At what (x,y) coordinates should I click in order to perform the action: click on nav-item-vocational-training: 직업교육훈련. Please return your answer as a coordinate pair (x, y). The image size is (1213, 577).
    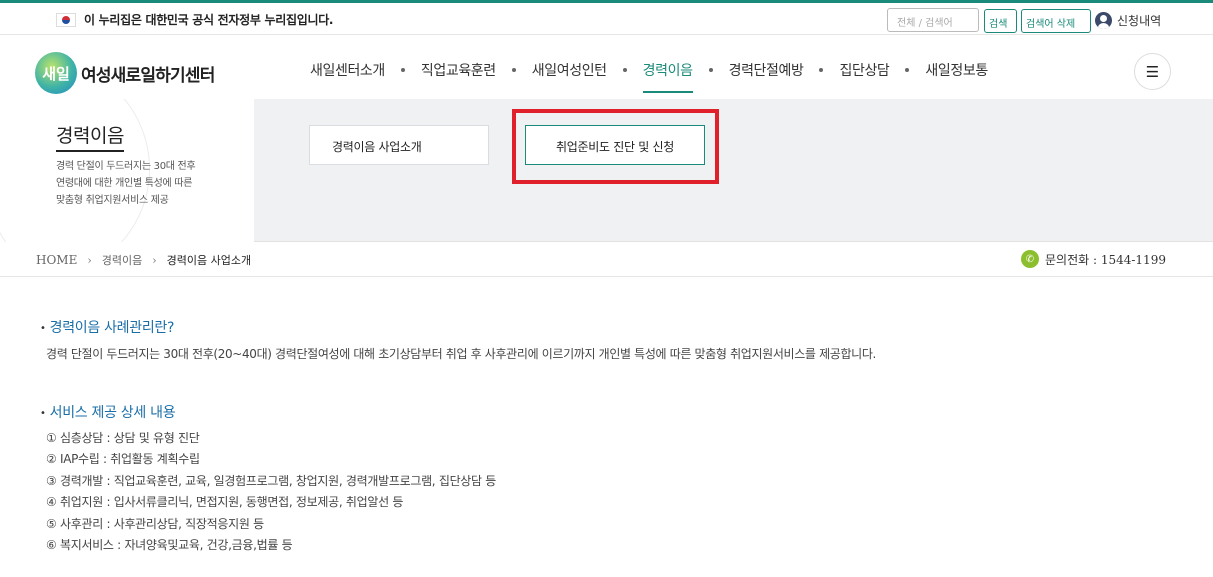
    Looking at the image, I should click on (458, 70).